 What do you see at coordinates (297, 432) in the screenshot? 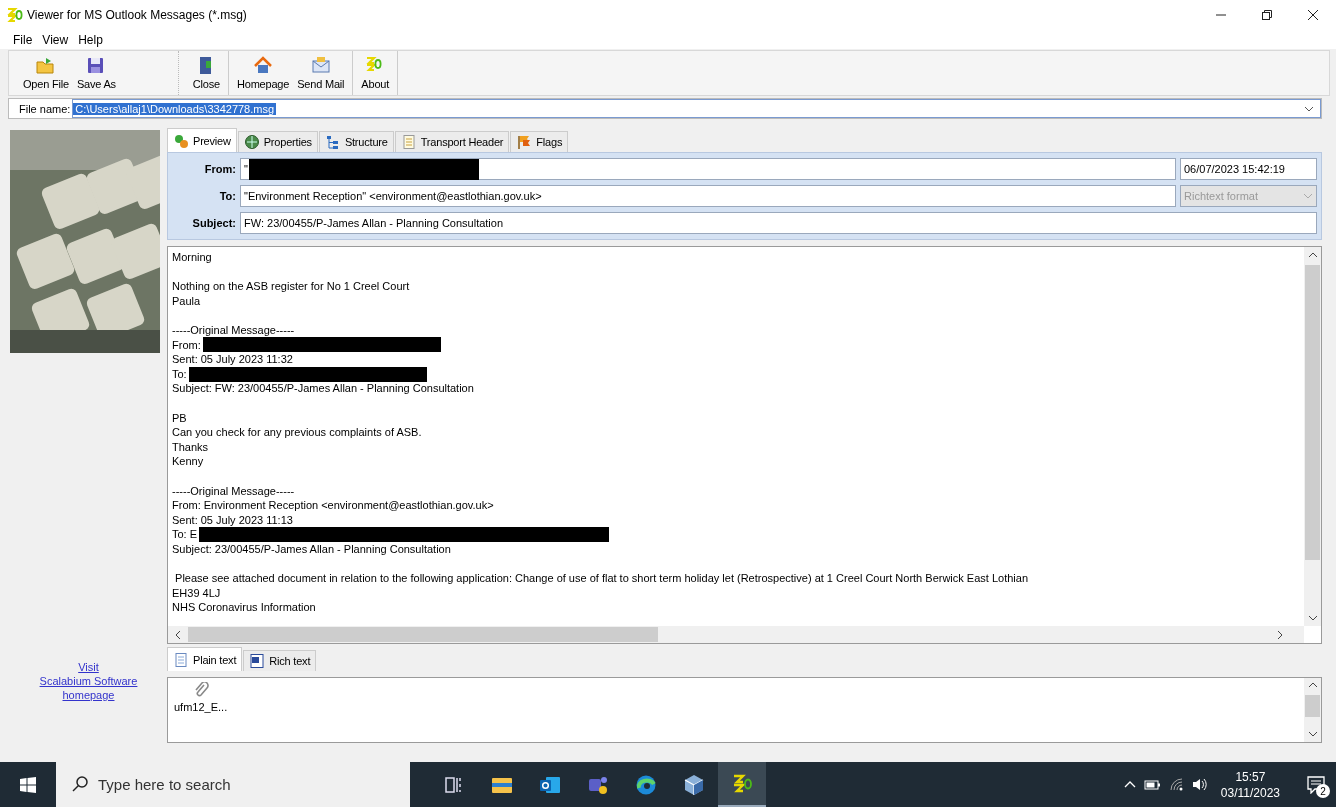
I see `message-line: Can you check for any previous complaints of ASB.` at bounding box center [297, 432].